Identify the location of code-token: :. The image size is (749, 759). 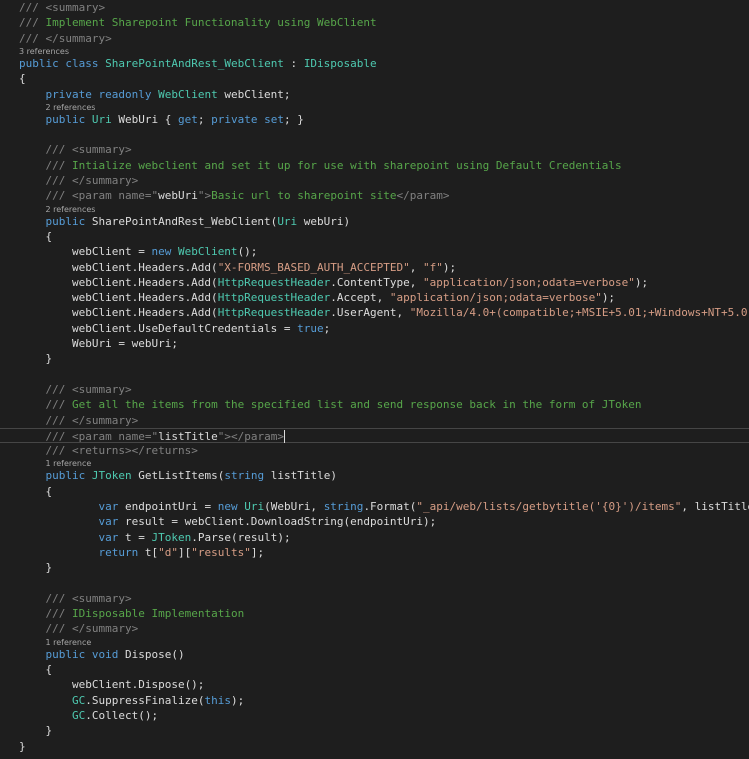
(293, 63).